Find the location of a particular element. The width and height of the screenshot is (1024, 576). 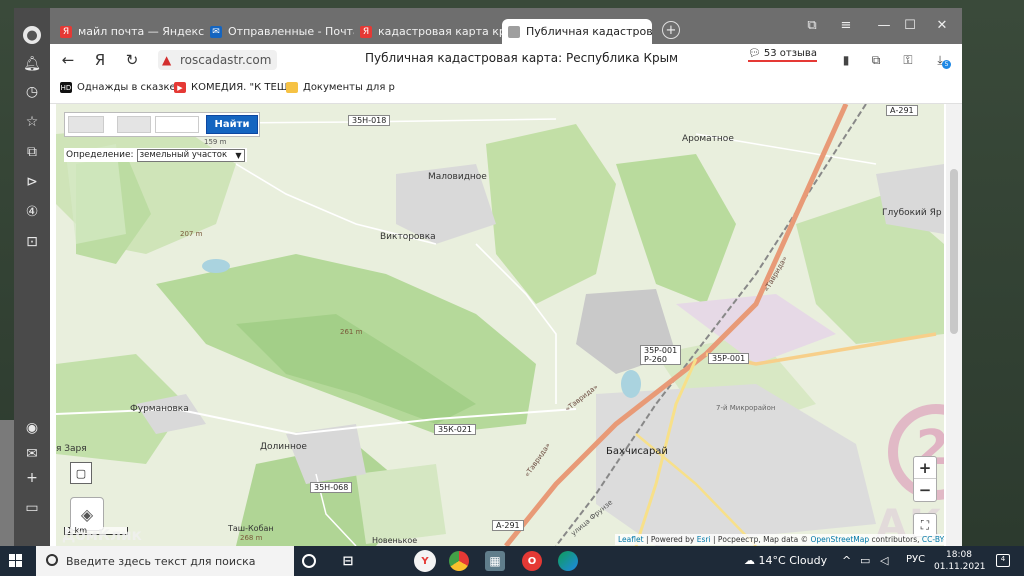

back-icon: ← is located at coordinates (68, 60).